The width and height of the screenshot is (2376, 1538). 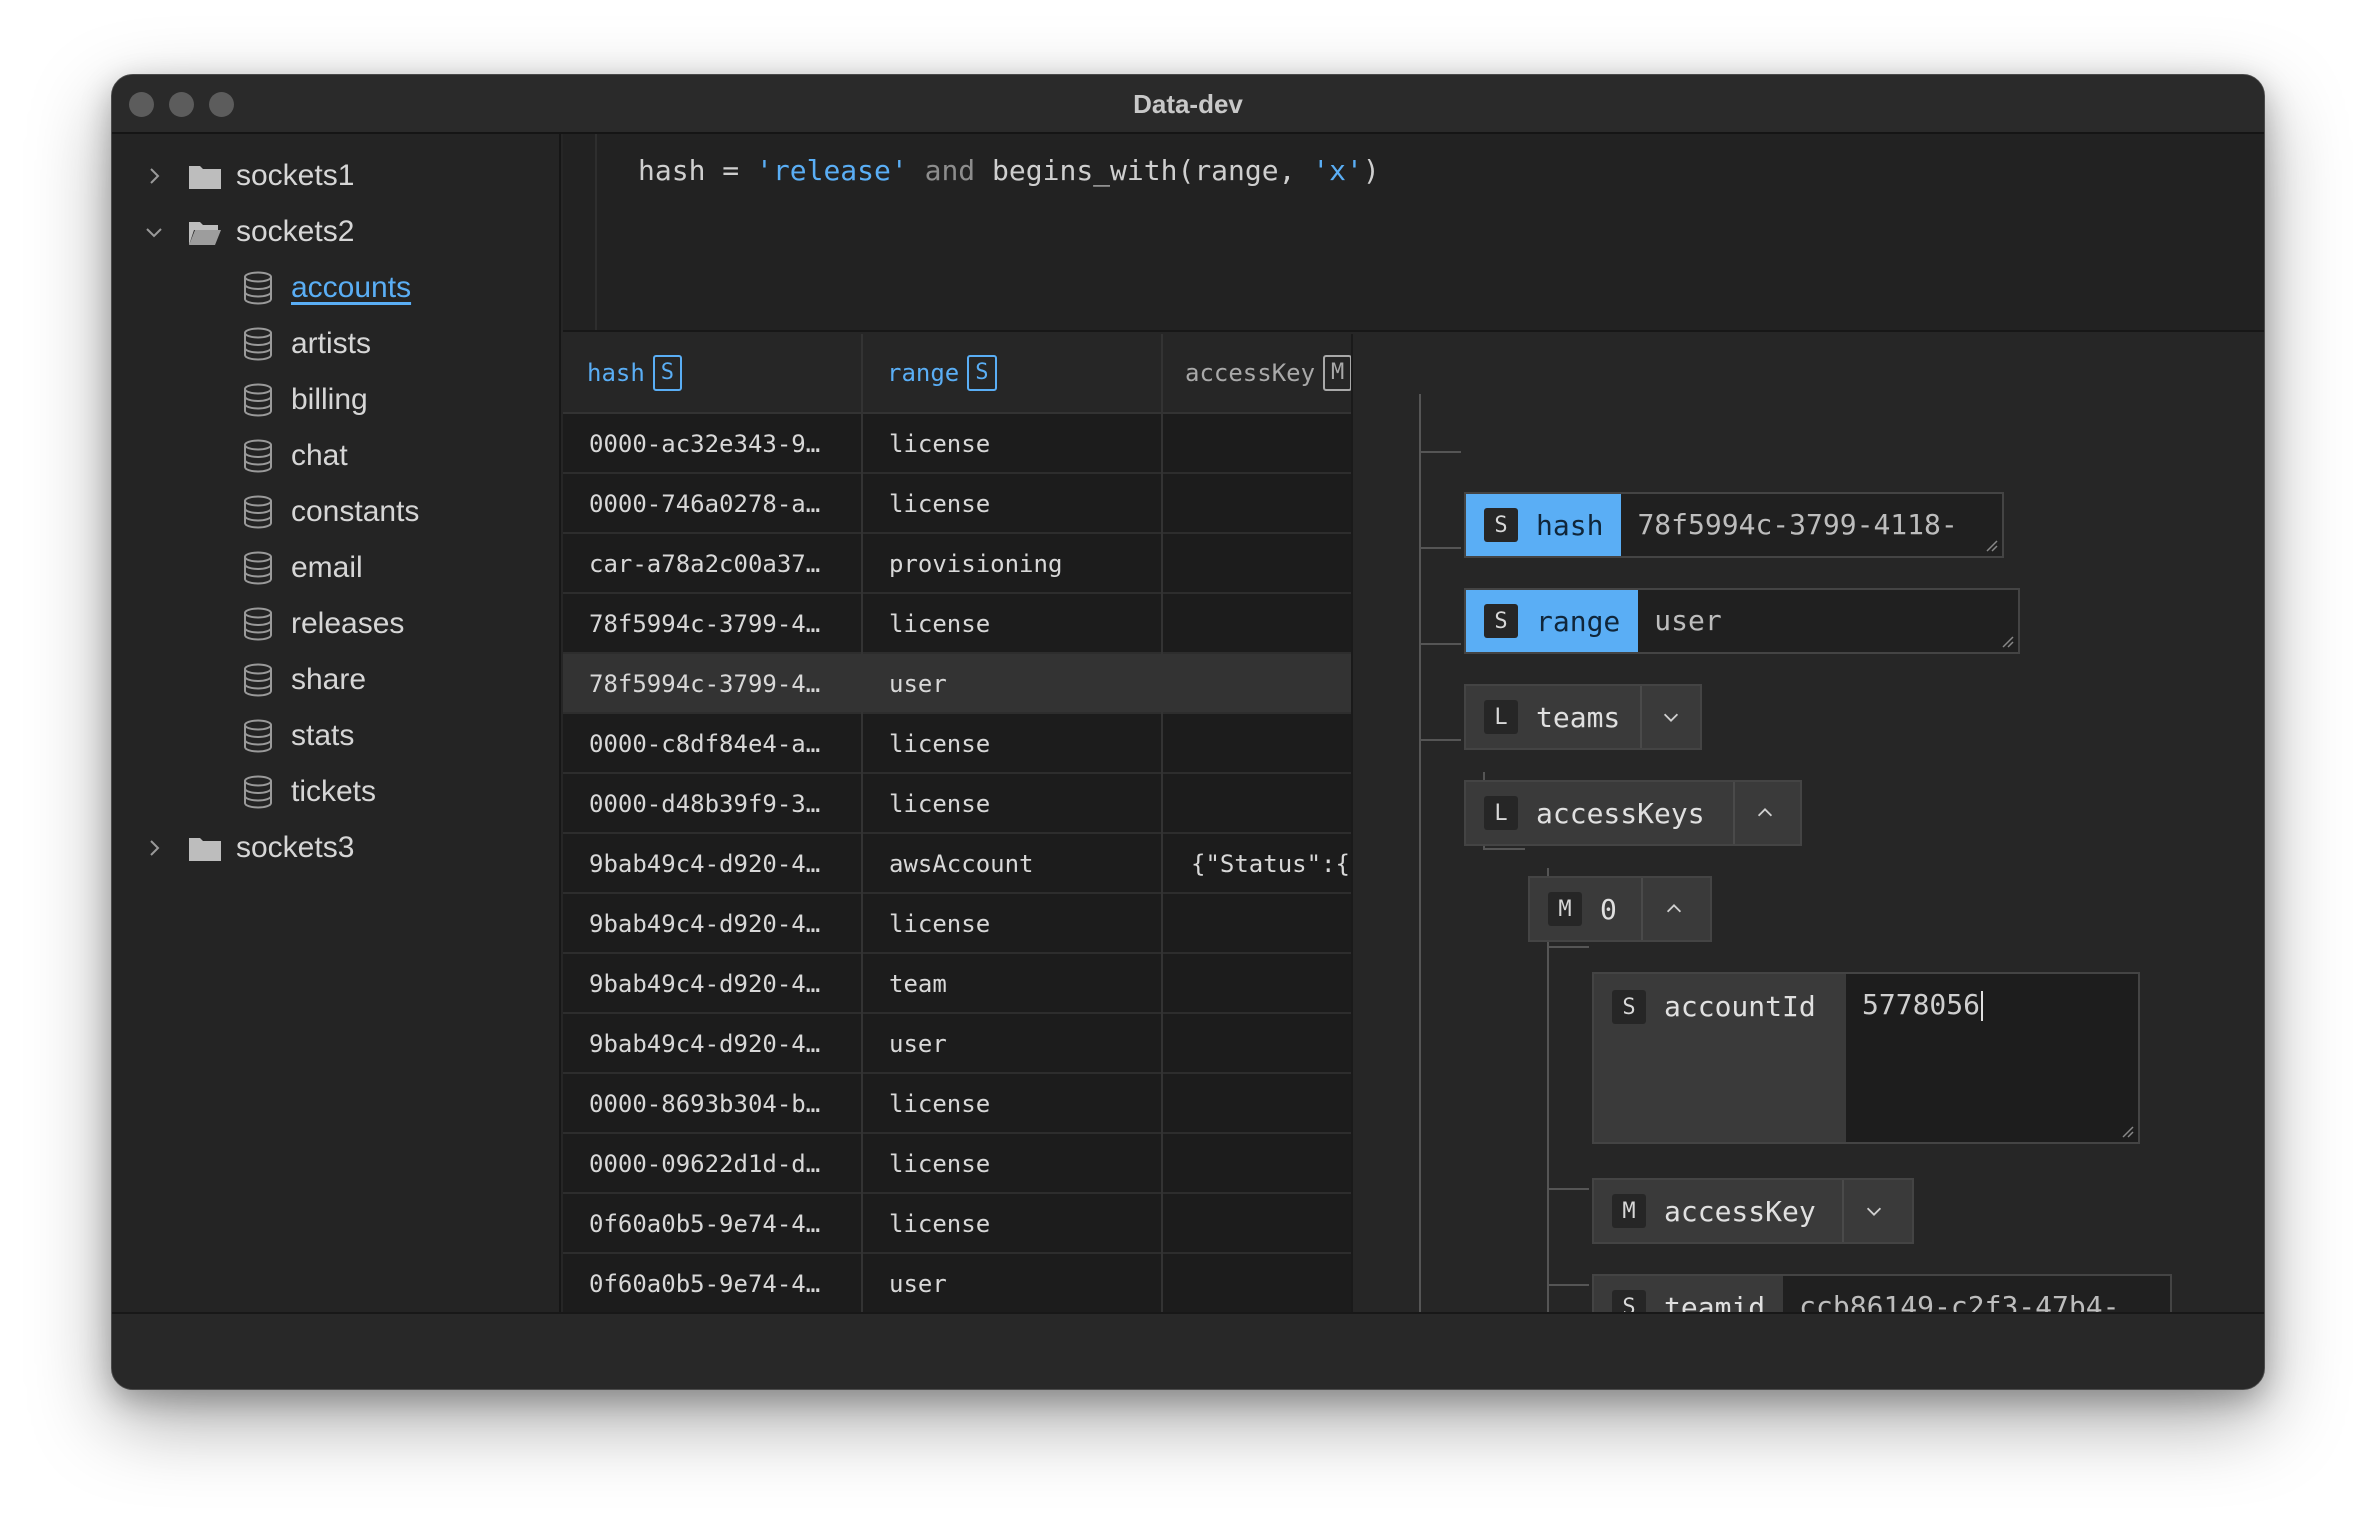 I want to click on table-row: 0000-09622d1d-d… license, so click(x=957, y=1164).